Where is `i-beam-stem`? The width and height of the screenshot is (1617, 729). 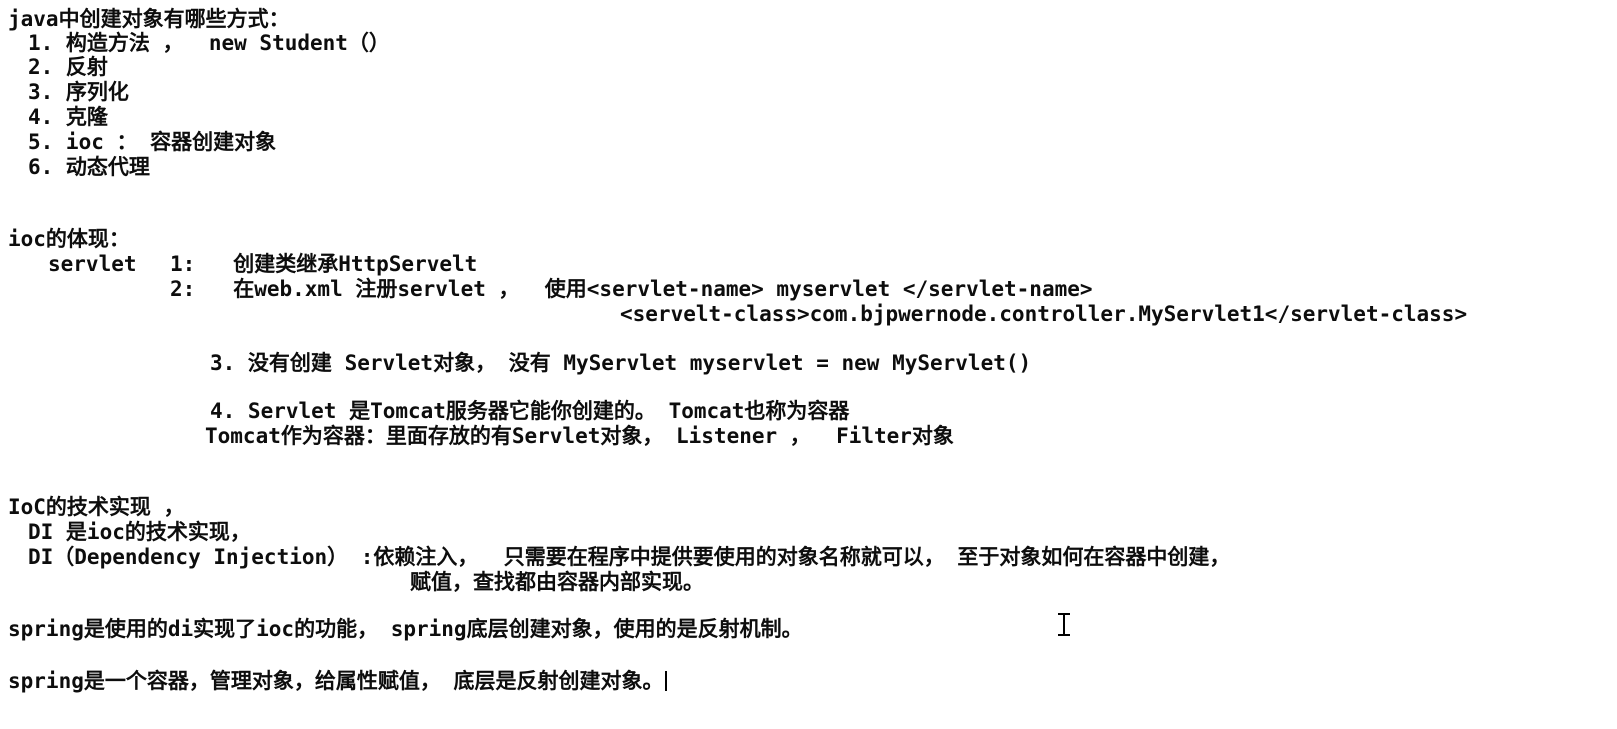
i-beam-stem is located at coordinates (1064, 625).